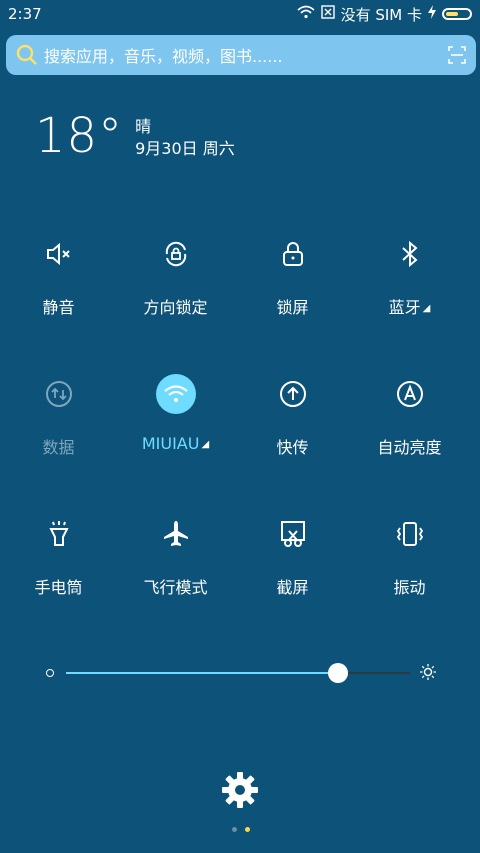  I want to click on tile-label: 锁屏, so click(292, 307).